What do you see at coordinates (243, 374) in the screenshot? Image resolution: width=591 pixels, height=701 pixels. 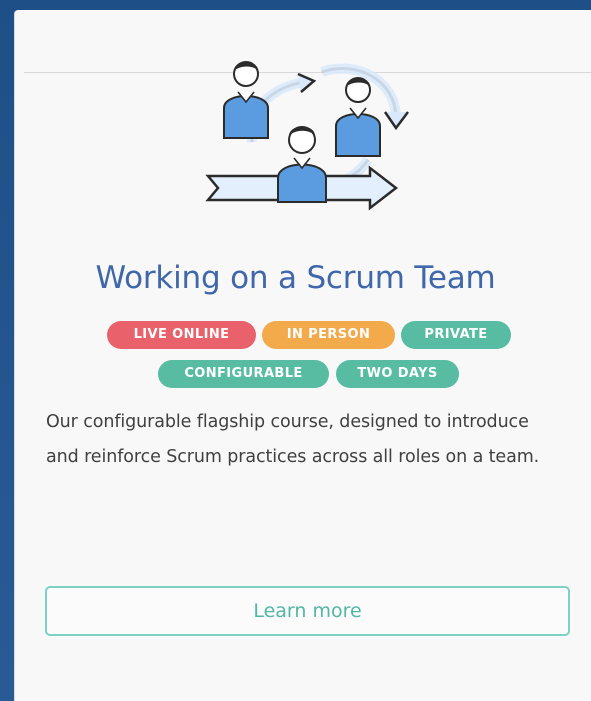 I see `tag-configurable: CONFIGURABLE` at bounding box center [243, 374].